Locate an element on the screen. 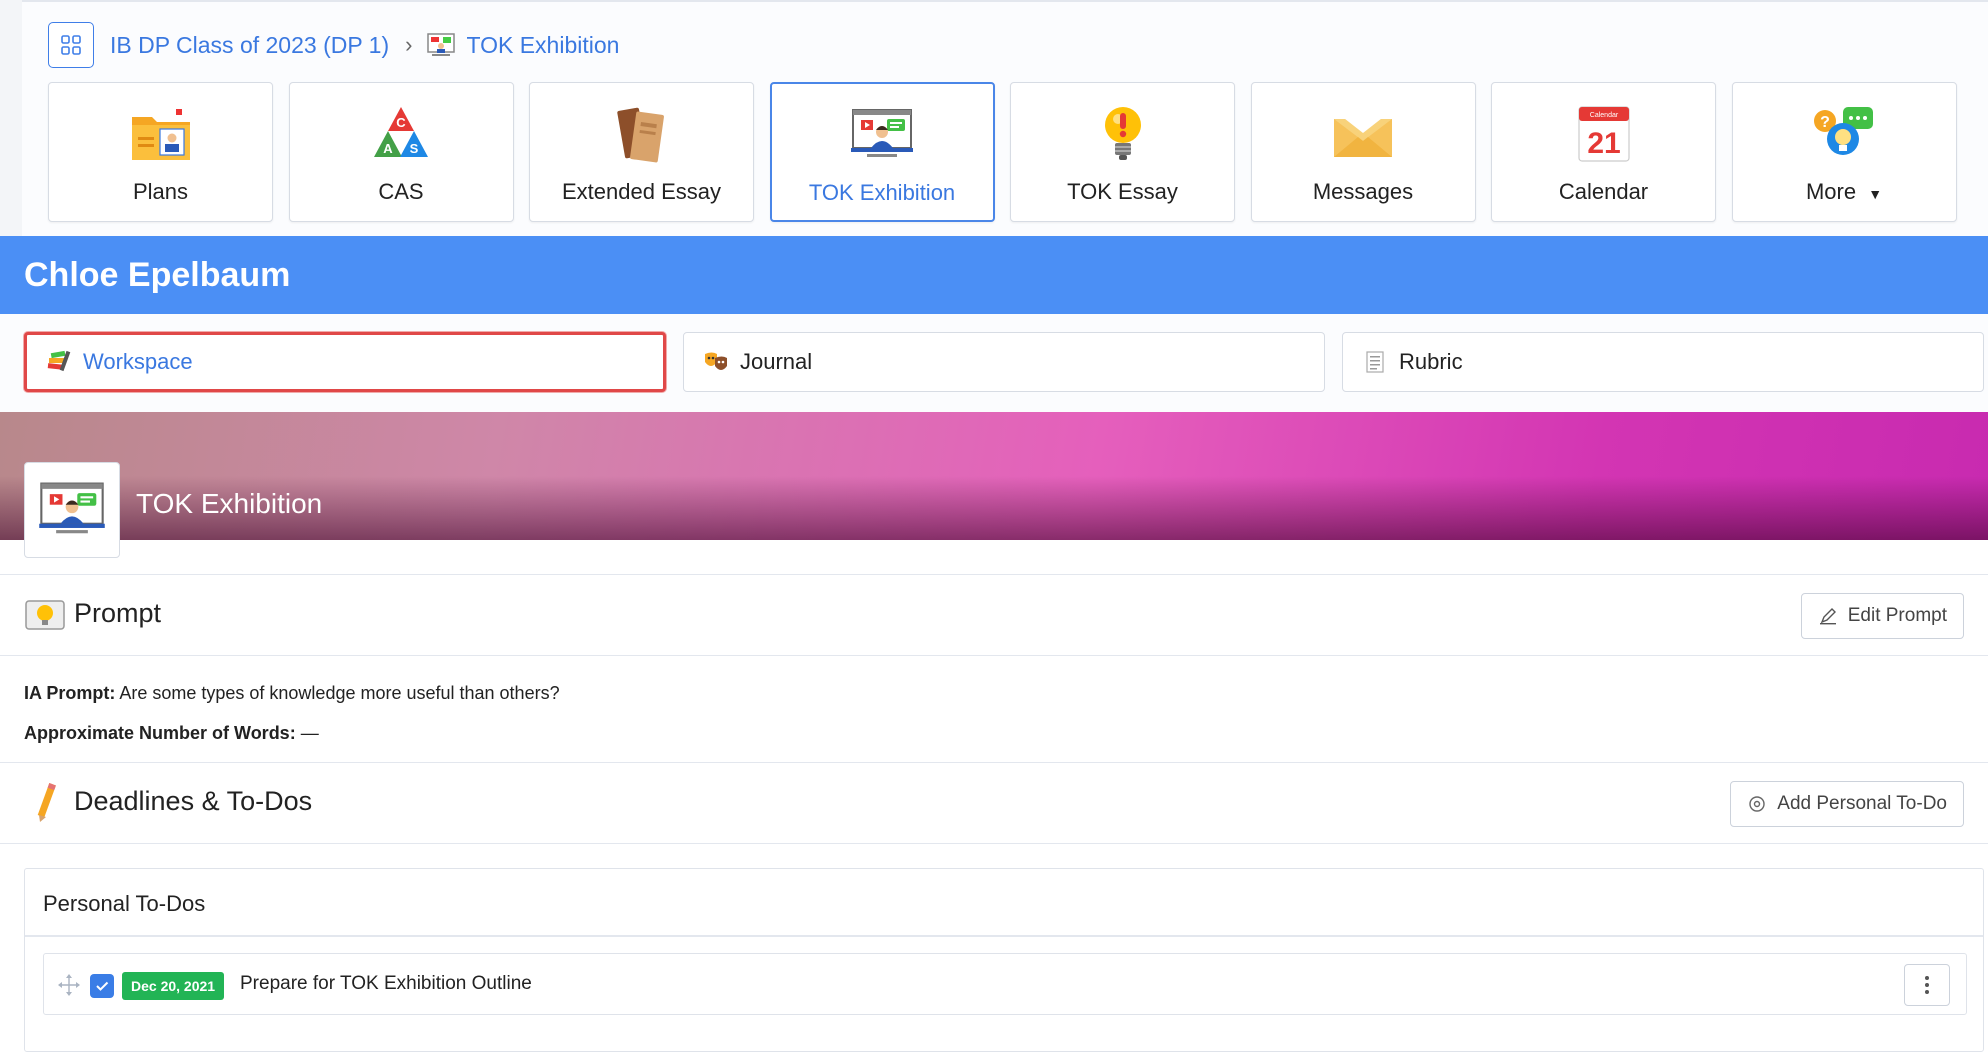  tile-label: TOK Essay is located at coordinates (1122, 191).